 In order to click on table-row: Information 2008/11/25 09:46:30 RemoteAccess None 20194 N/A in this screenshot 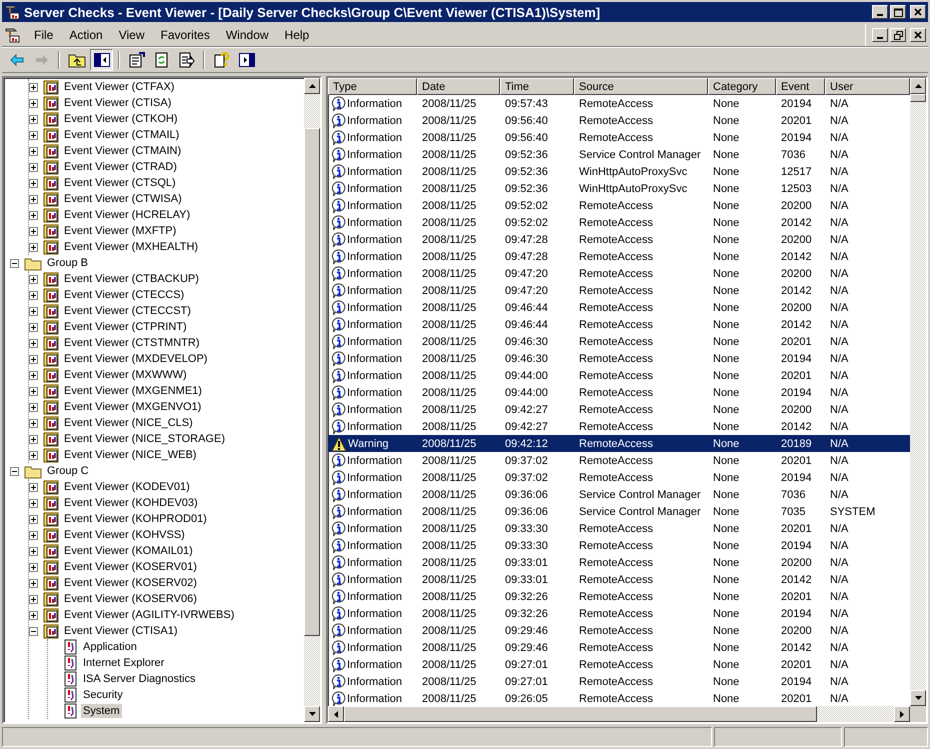, I will do `click(619, 358)`.